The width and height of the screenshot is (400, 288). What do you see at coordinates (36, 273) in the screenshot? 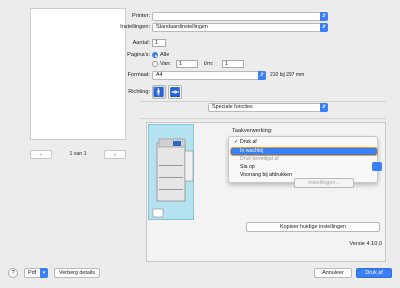
I see `pdf-menu-button: Pdf ▾` at bounding box center [36, 273].